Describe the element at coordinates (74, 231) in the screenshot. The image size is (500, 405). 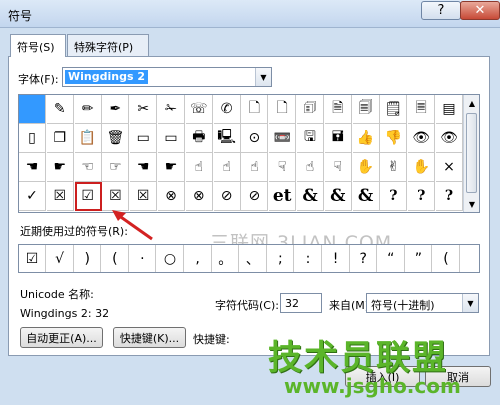
I see `recent-symbols-label: 近期使用过的符号(R):` at that location.